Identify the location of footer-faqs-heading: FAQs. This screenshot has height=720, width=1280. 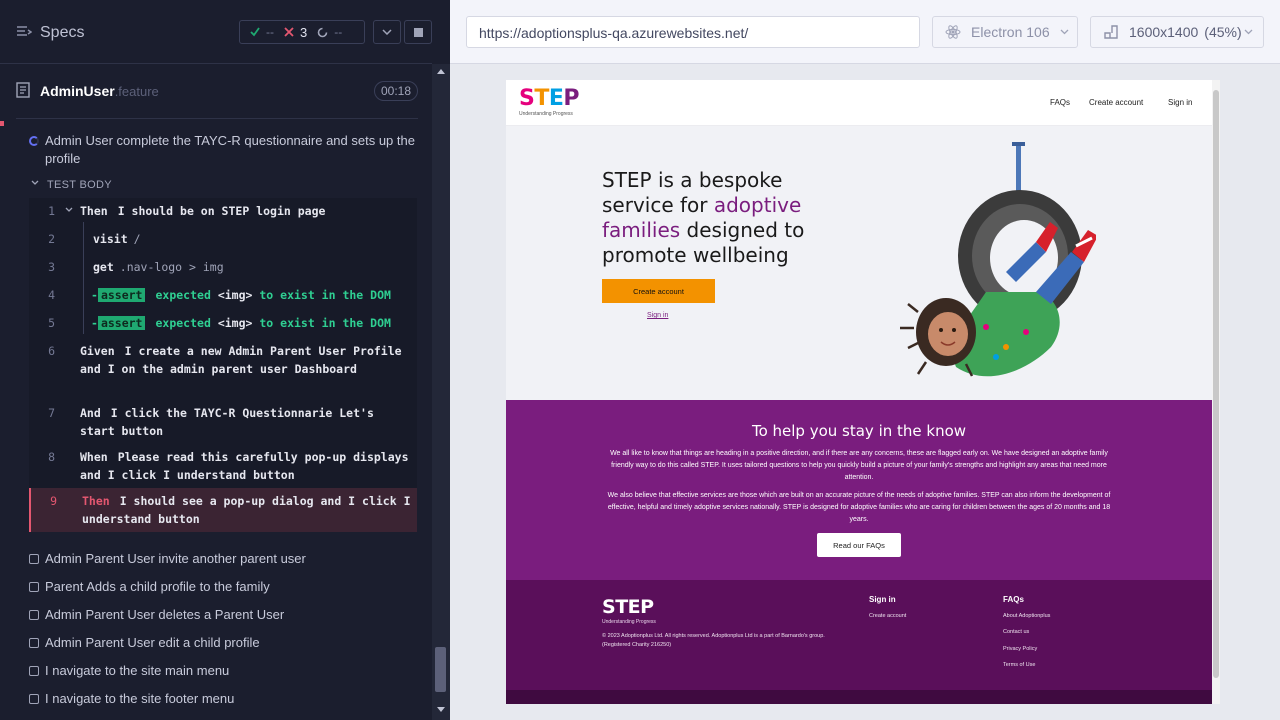
(1013, 599).